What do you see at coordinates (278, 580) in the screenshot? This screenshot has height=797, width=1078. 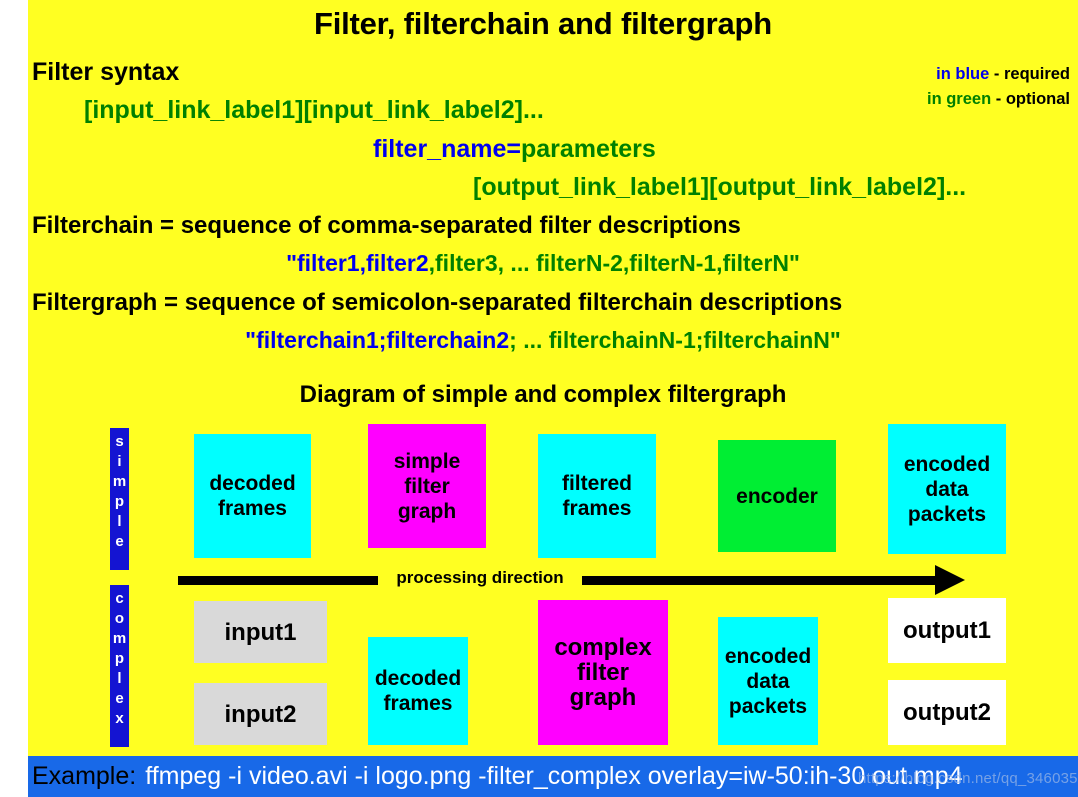 I see `arrow-line-left` at bounding box center [278, 580].